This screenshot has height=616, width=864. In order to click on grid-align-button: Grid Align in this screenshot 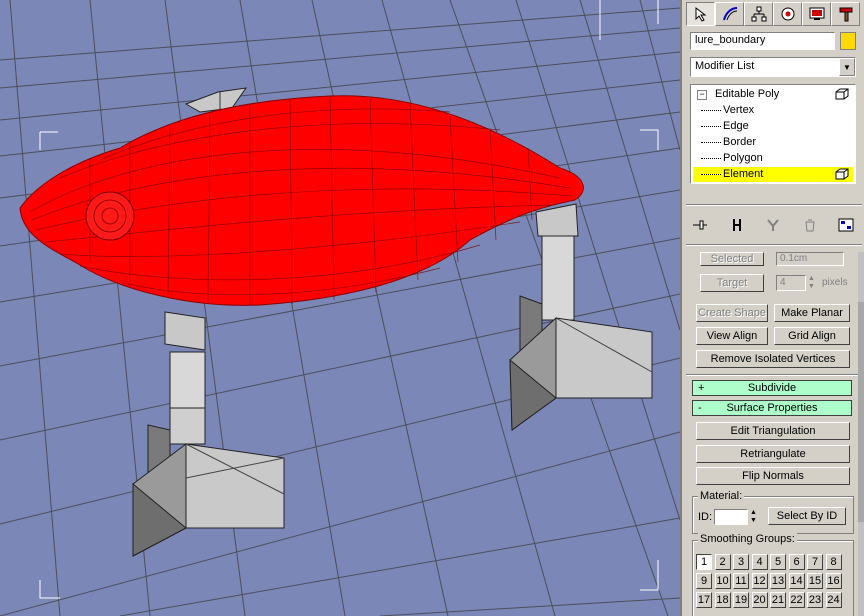, I will do `click(812, 336)`.